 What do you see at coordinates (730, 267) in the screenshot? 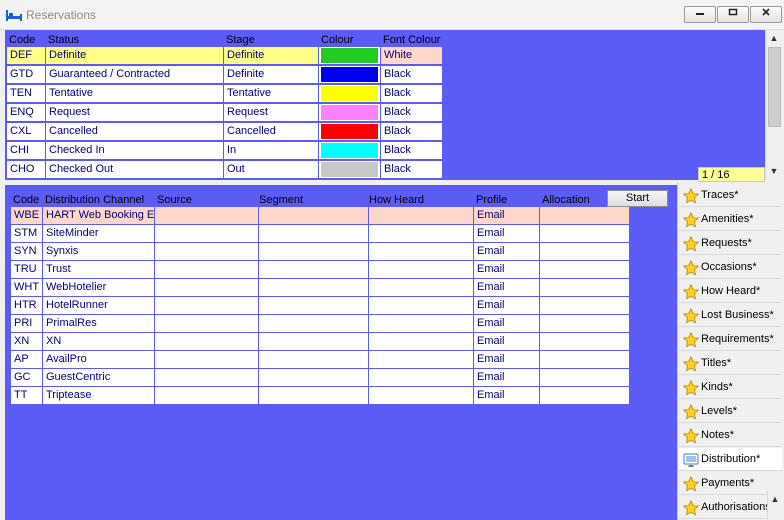
I see `sidebar-item-occasions: Occasions*` at bounding box center [730, 267].